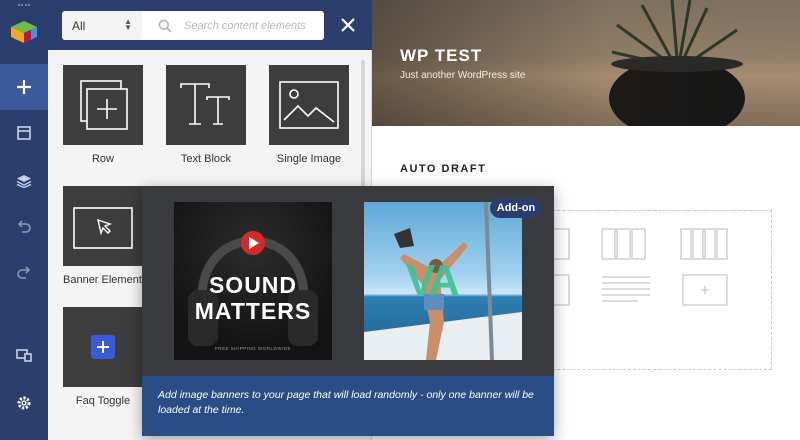 The height and width of the screenshot is (440, 800). I want to click on element-banner: Banner Element, so click(103, 236).